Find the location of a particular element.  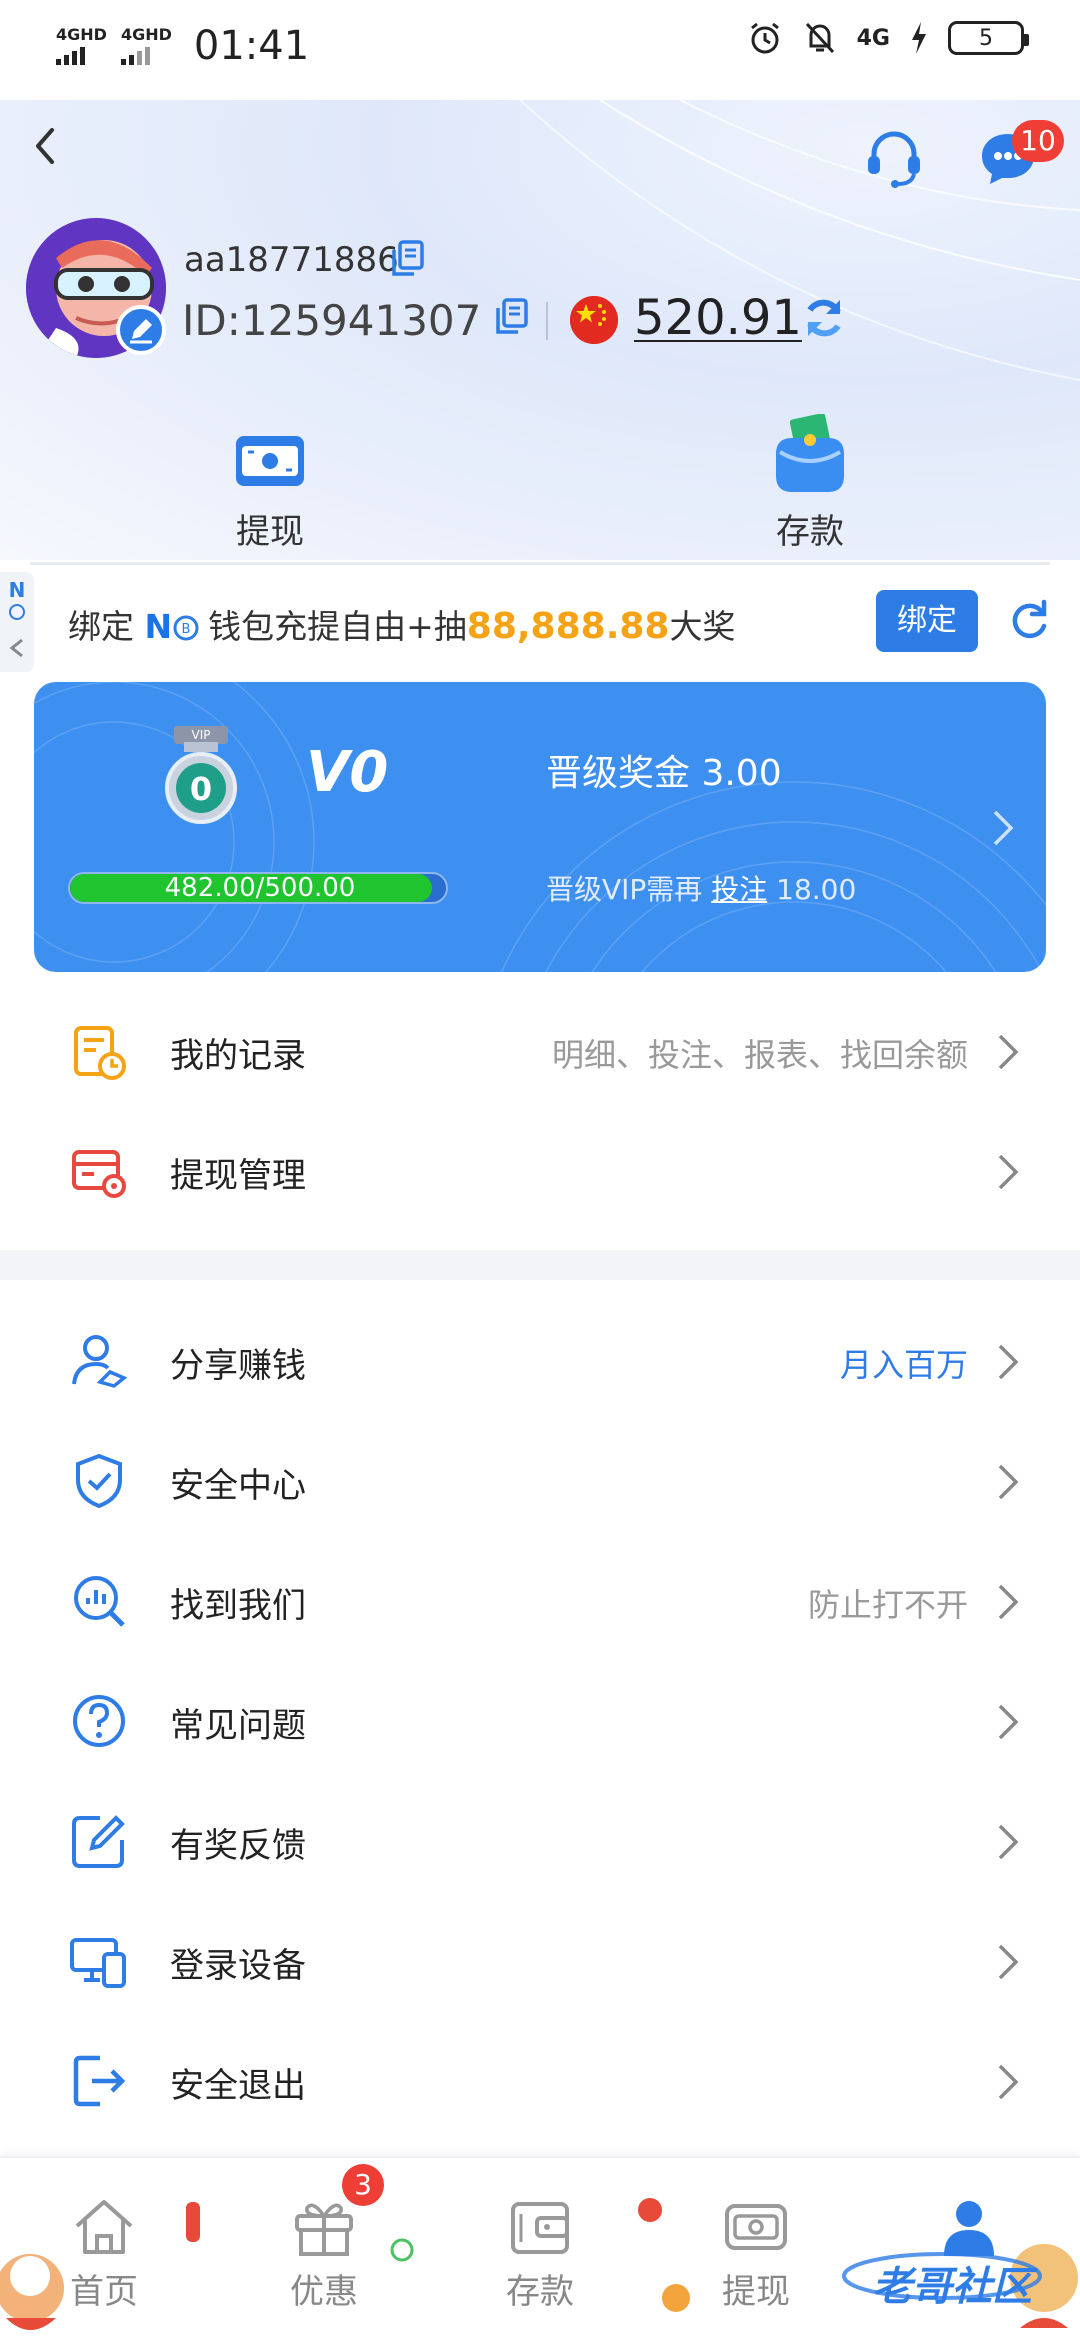

menu-withdraw-management: 提现管理 is located at coordinates (540, 1172).